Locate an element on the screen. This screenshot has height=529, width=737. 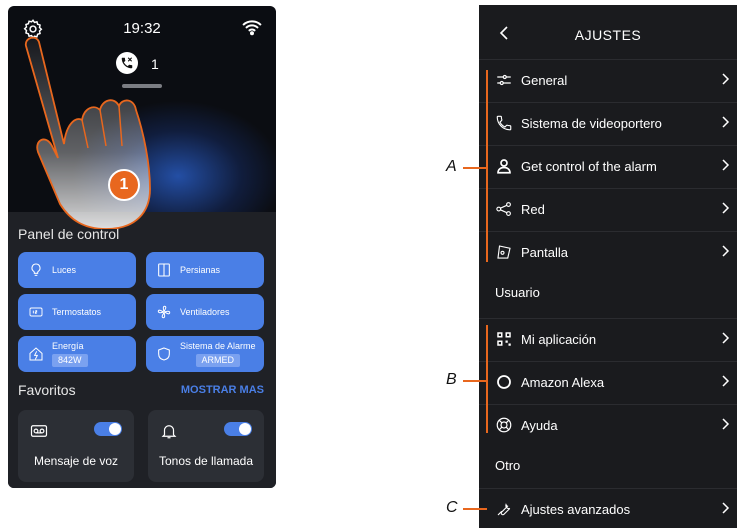
callout-label-b: B is located at coordinates (451, 379).